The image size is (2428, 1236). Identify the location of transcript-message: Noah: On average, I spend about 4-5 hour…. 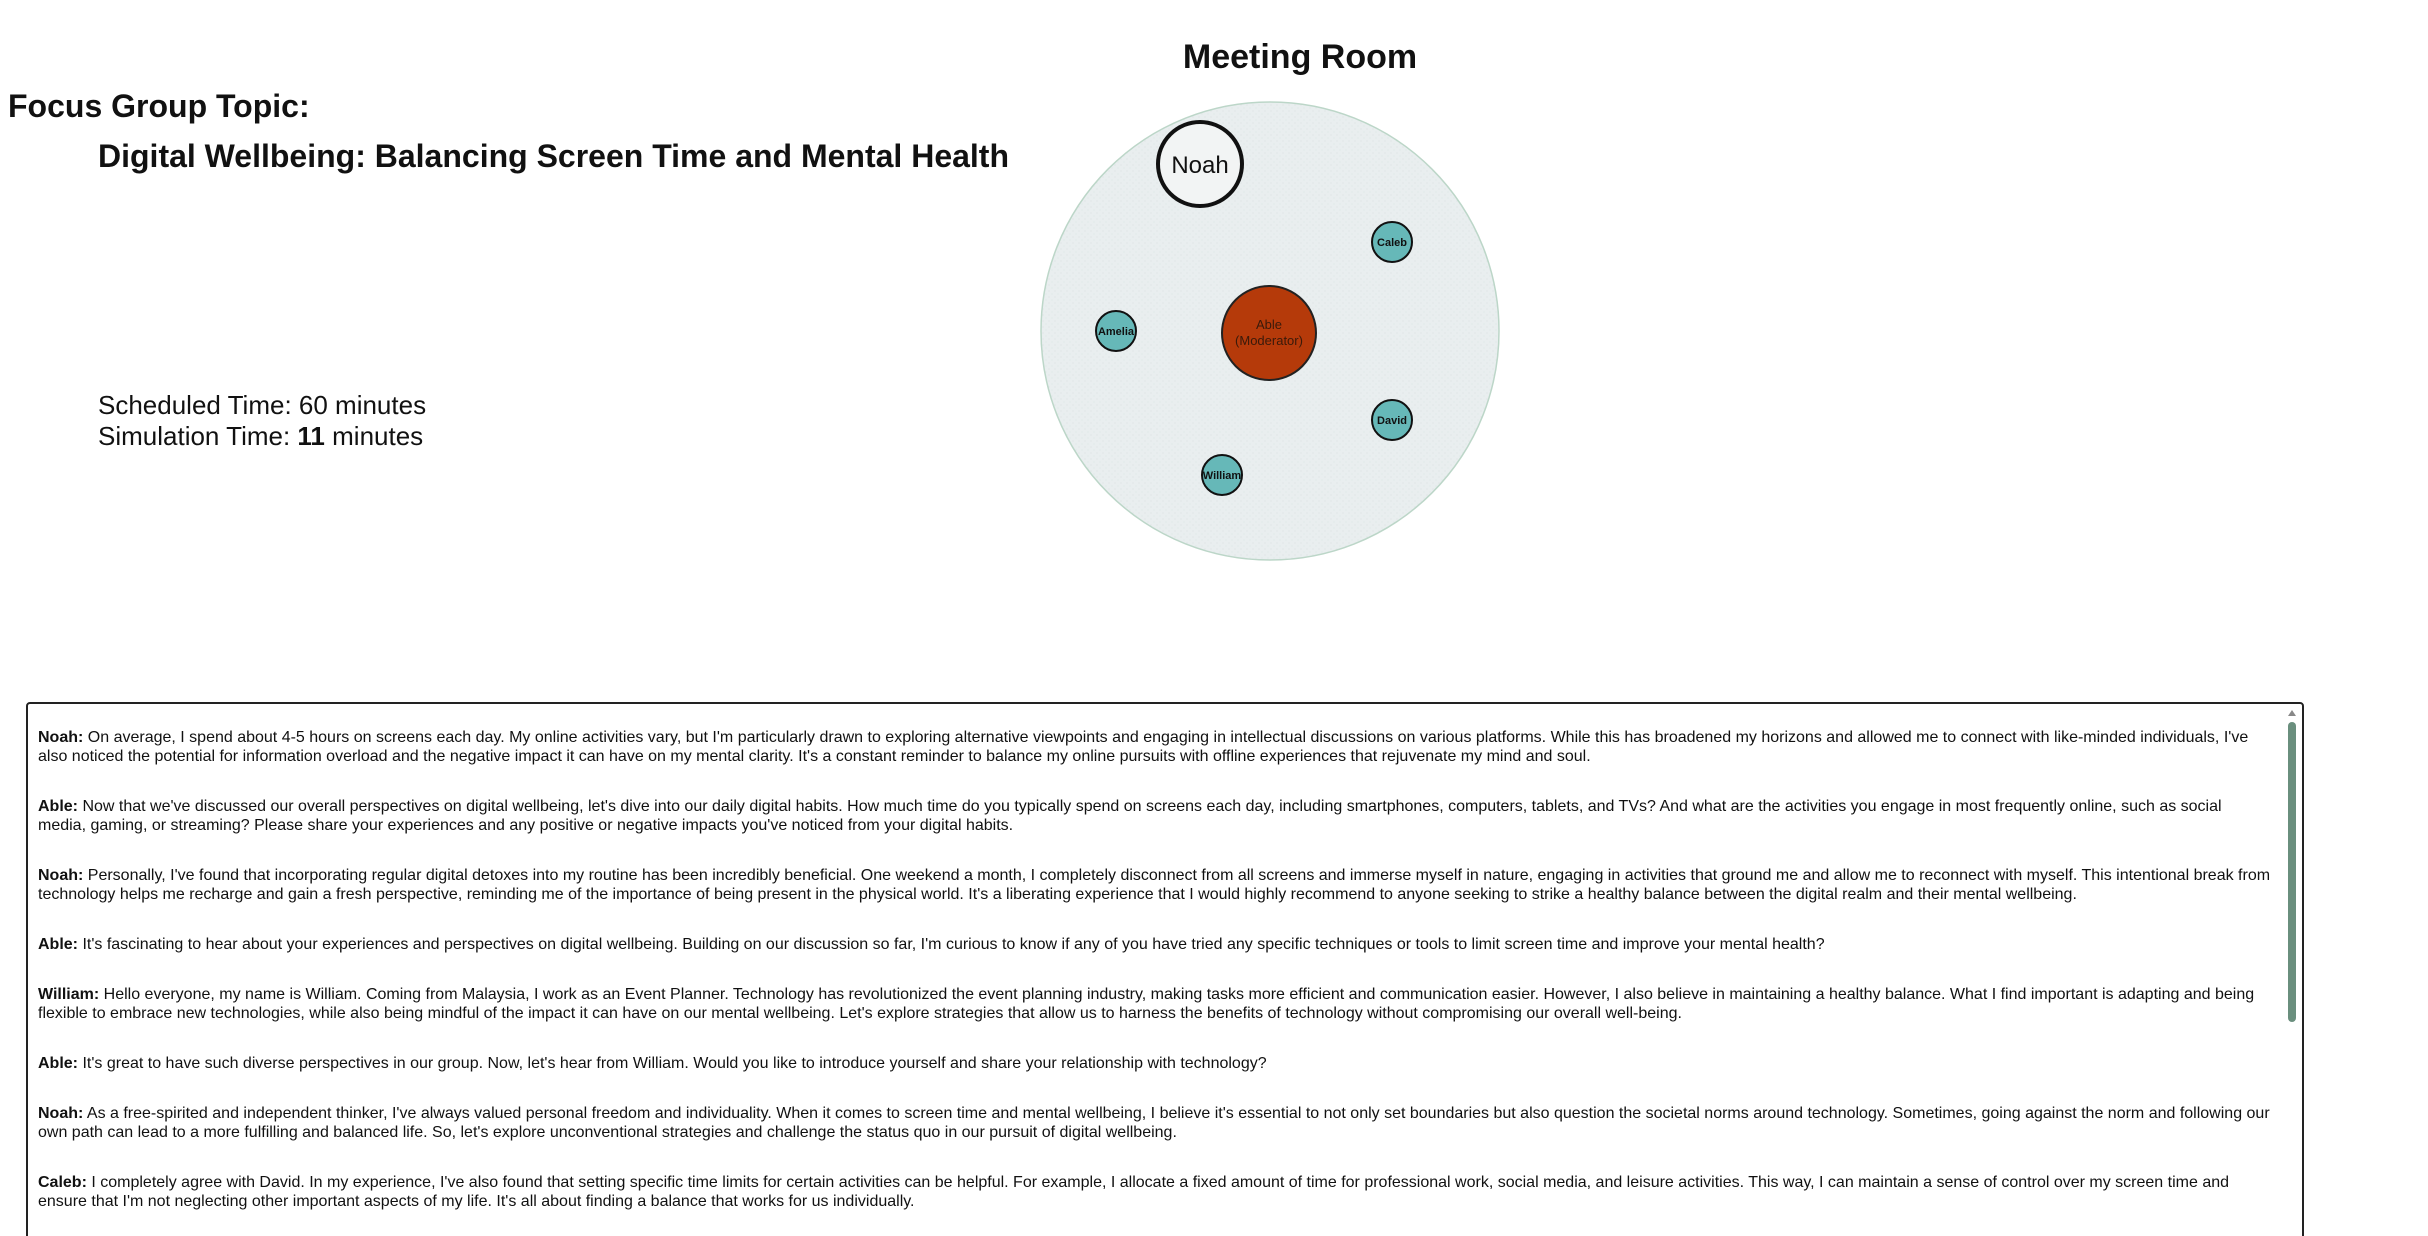
(1155, 747).